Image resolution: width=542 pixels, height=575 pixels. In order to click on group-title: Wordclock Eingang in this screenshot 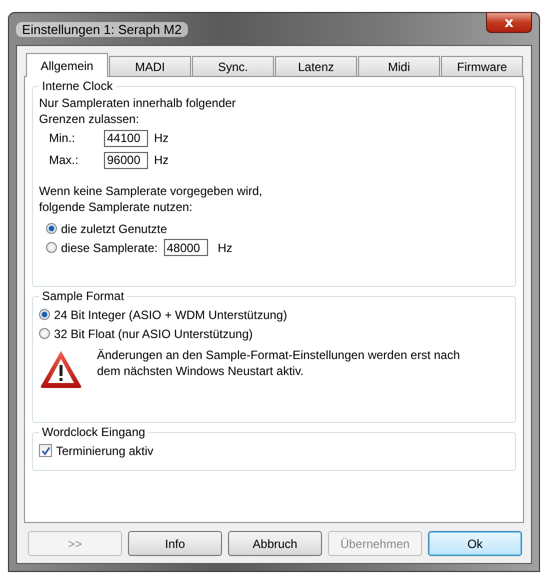, I will do `click(93, 432)`.